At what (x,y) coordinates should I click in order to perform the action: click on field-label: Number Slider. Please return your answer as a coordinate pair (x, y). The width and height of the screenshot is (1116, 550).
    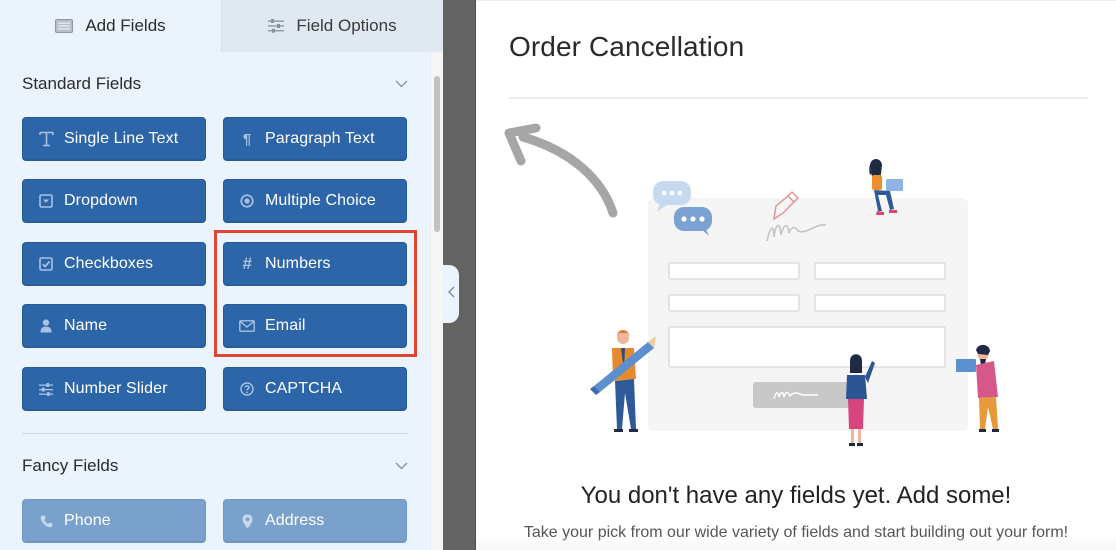
    Looking at the image, I should click on (116, 388).